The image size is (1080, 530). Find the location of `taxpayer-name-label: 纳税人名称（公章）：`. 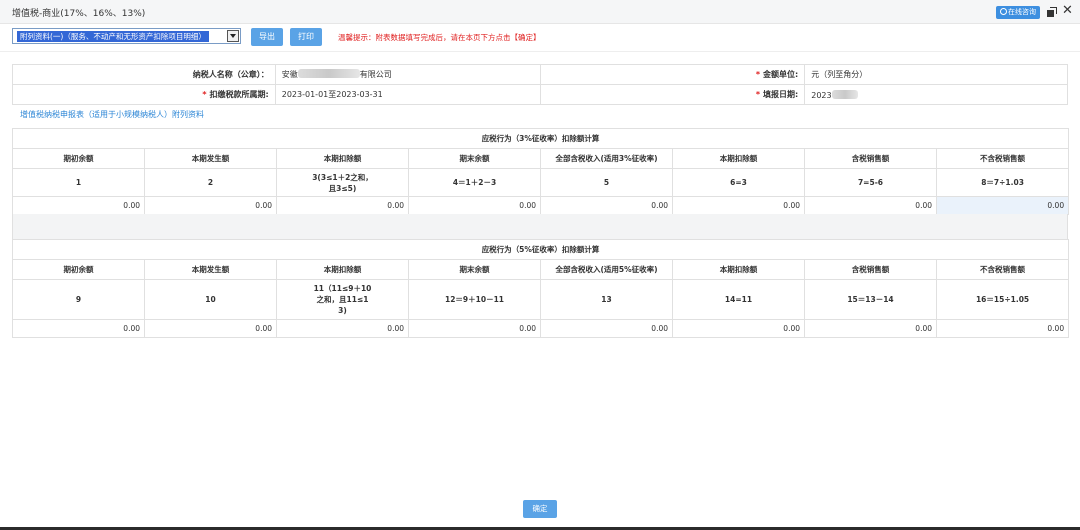

taxpayer-name-label: 纳税人名称（公章）： is located at coordinates (144, 74).